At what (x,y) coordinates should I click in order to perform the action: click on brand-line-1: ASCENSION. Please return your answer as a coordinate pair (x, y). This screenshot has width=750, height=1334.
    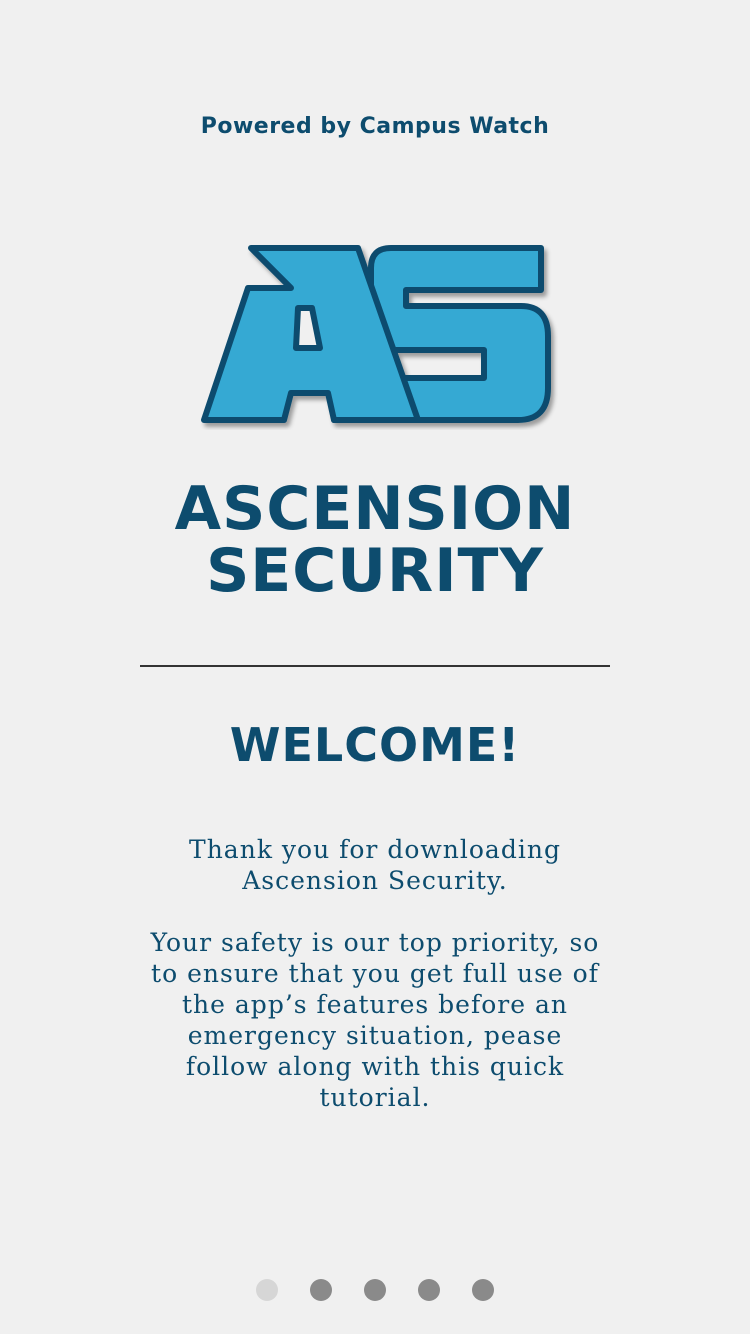
    Looking at the image, I should click on (375, 509).